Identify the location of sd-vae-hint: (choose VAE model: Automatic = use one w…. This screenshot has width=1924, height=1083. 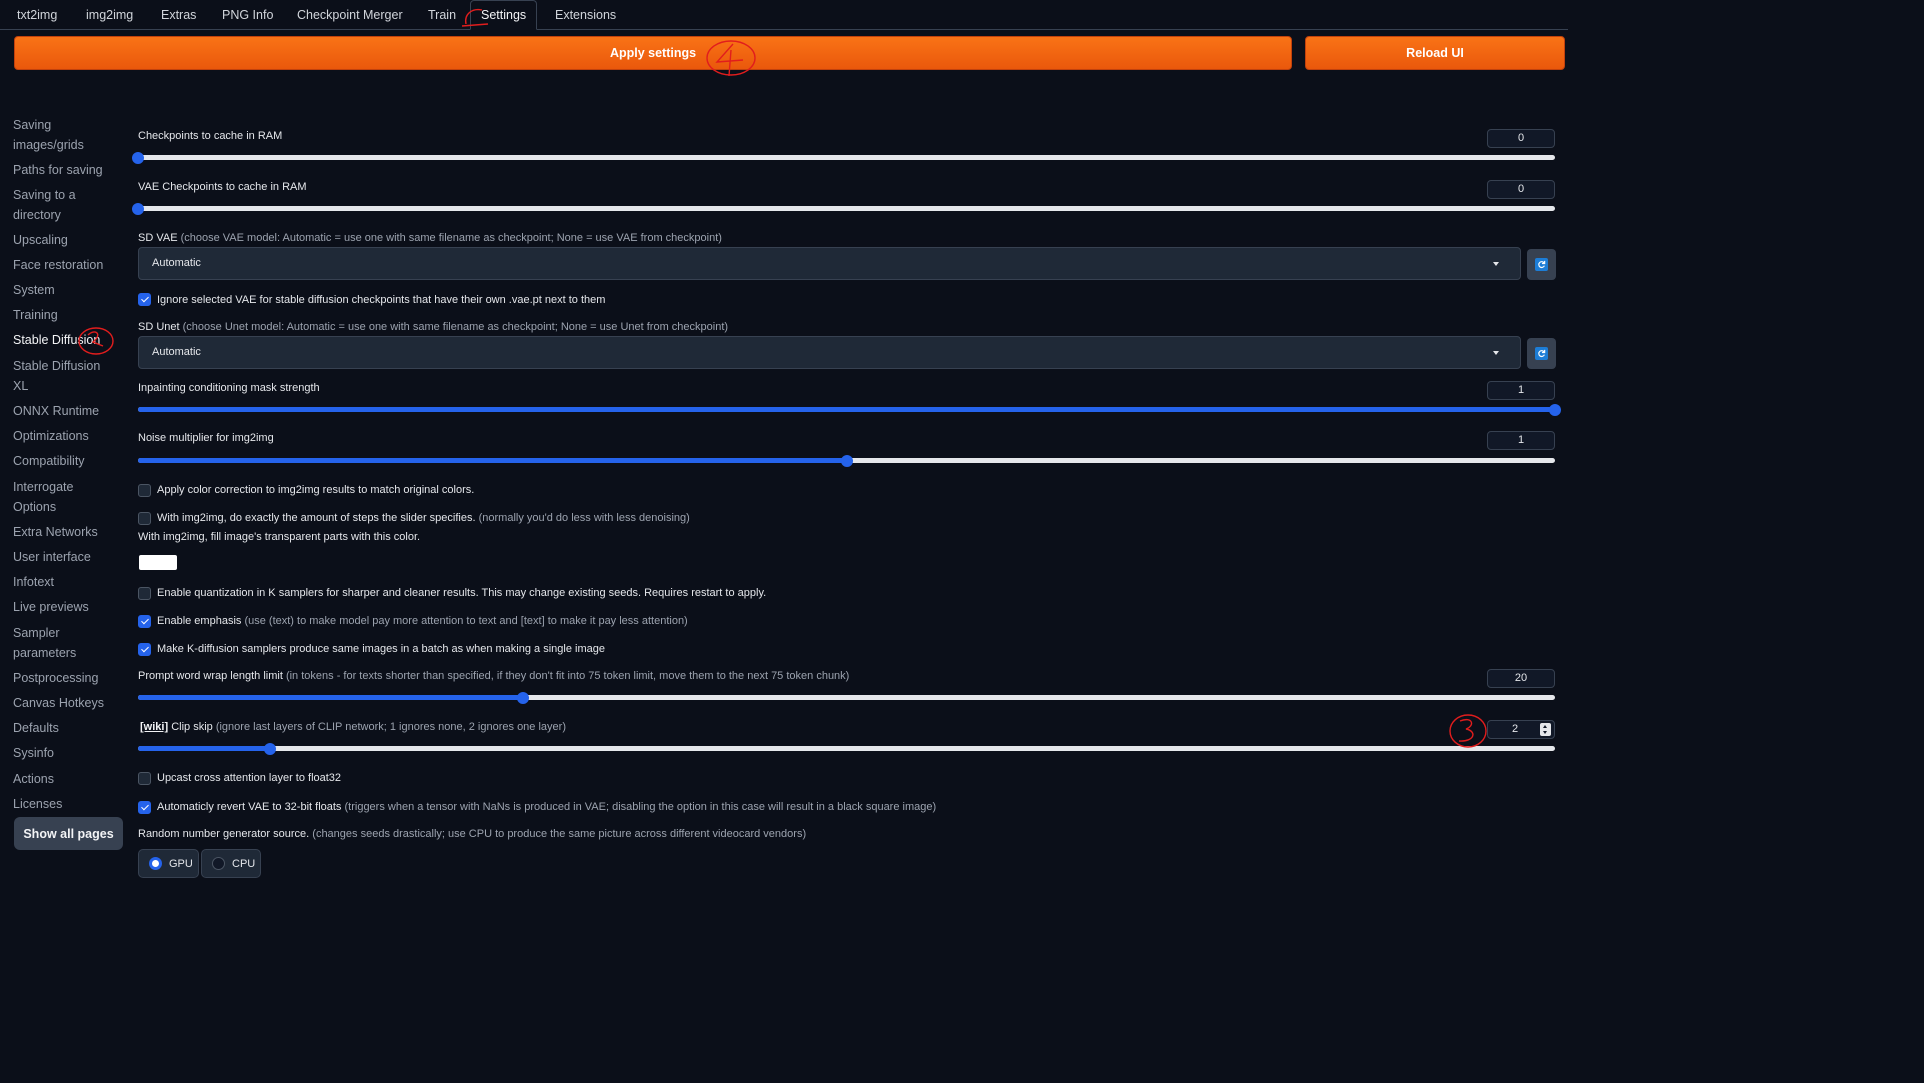
(451, 238).